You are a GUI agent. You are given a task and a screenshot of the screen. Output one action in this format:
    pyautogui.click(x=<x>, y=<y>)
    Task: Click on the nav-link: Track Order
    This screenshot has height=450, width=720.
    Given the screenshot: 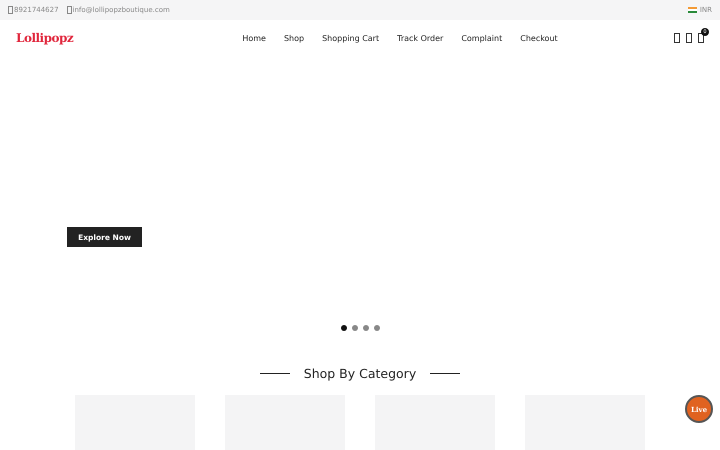 What is the action you would take?
    pyautogui.click(x=420, y=38)
    